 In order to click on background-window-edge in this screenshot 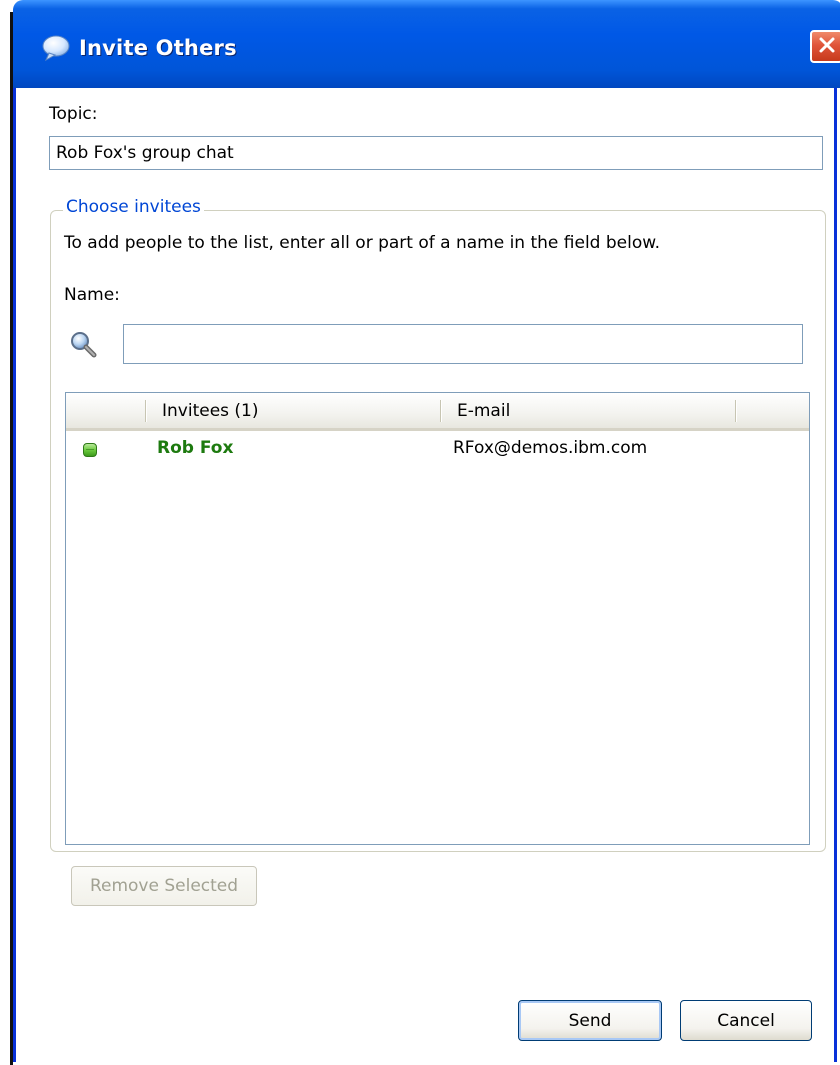, I will do `click(6, 538)`.